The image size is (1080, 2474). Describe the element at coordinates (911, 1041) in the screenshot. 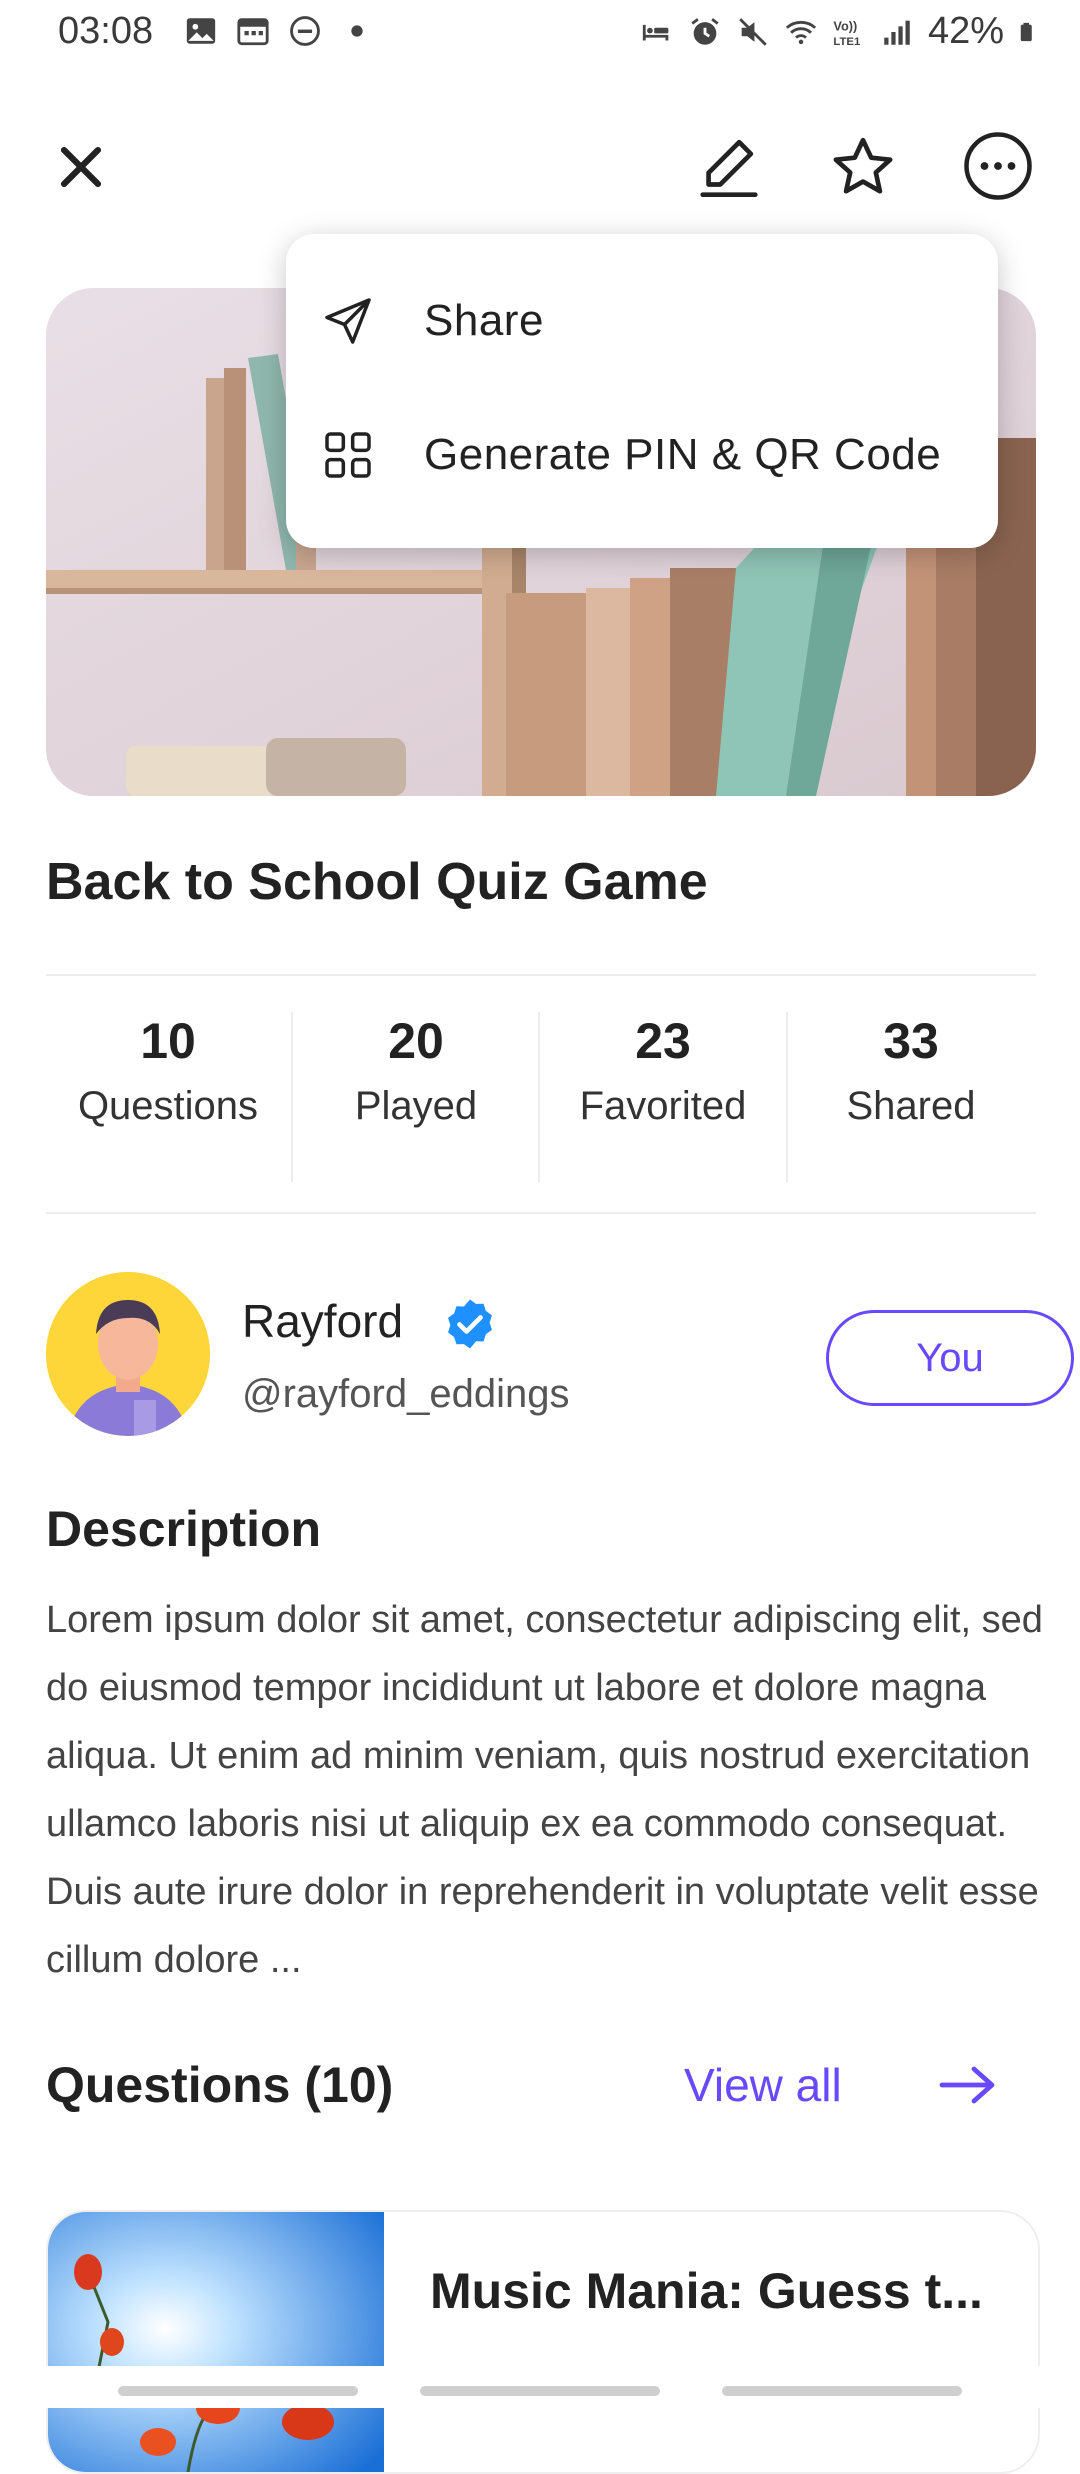

I see `stat-value: 33` at that location.